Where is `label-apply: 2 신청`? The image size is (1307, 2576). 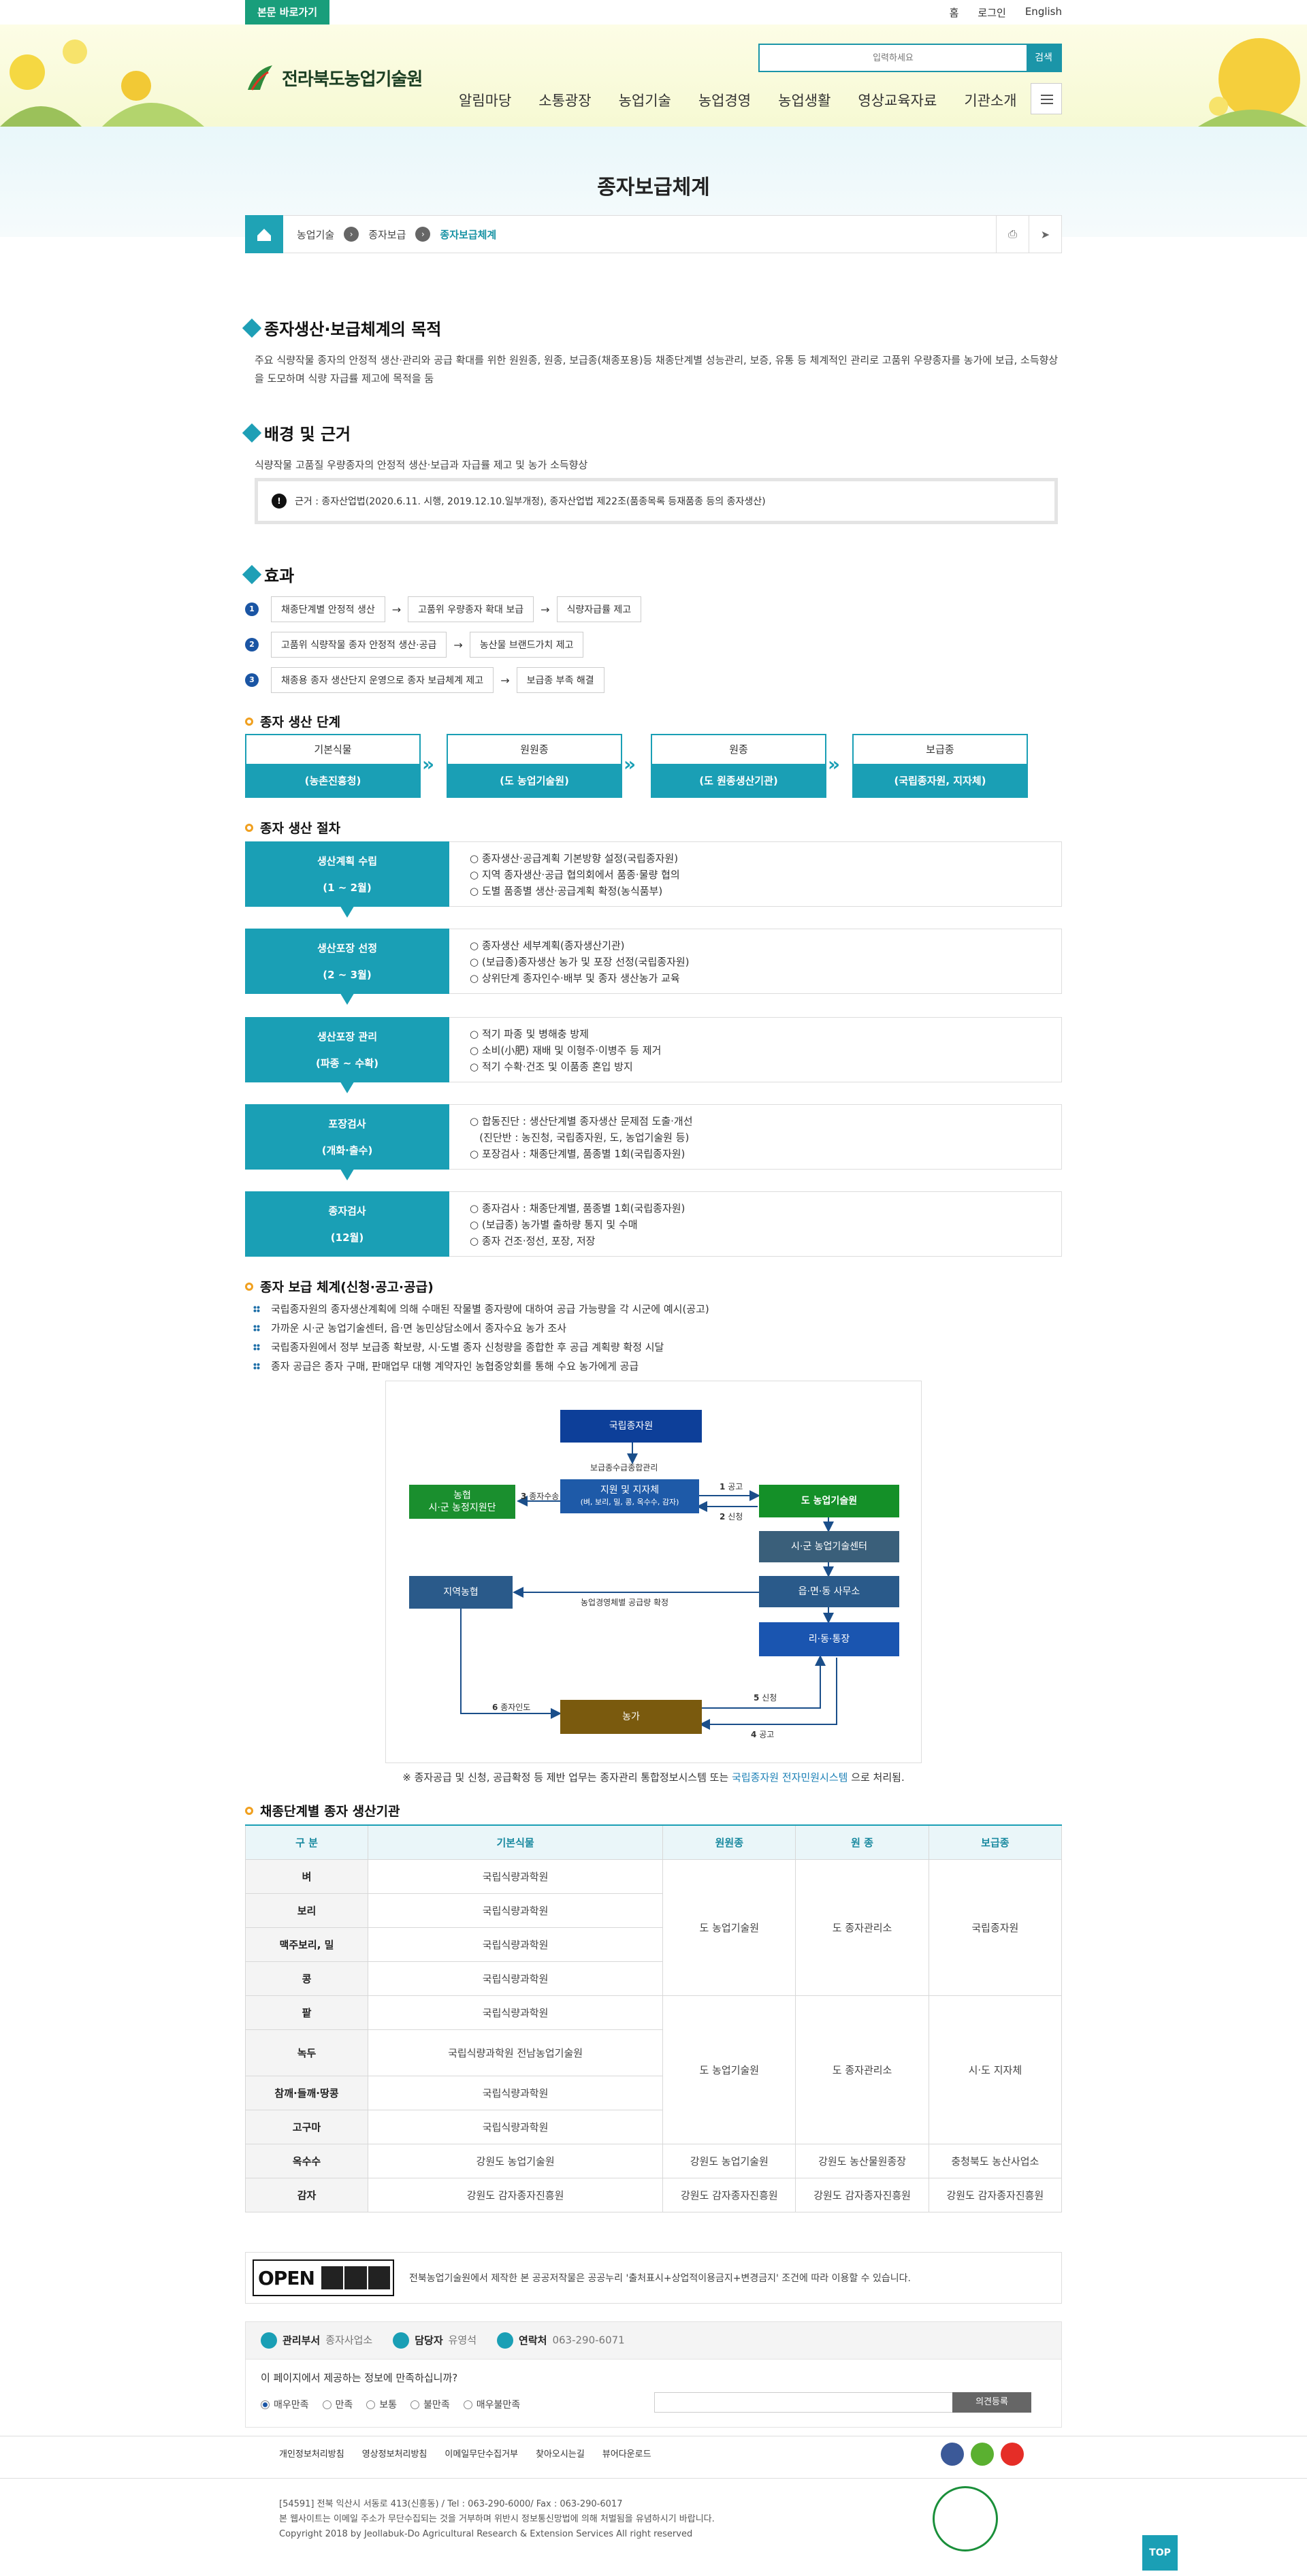 label-apply: 2 신청 is located at coordinates (732, 1517).